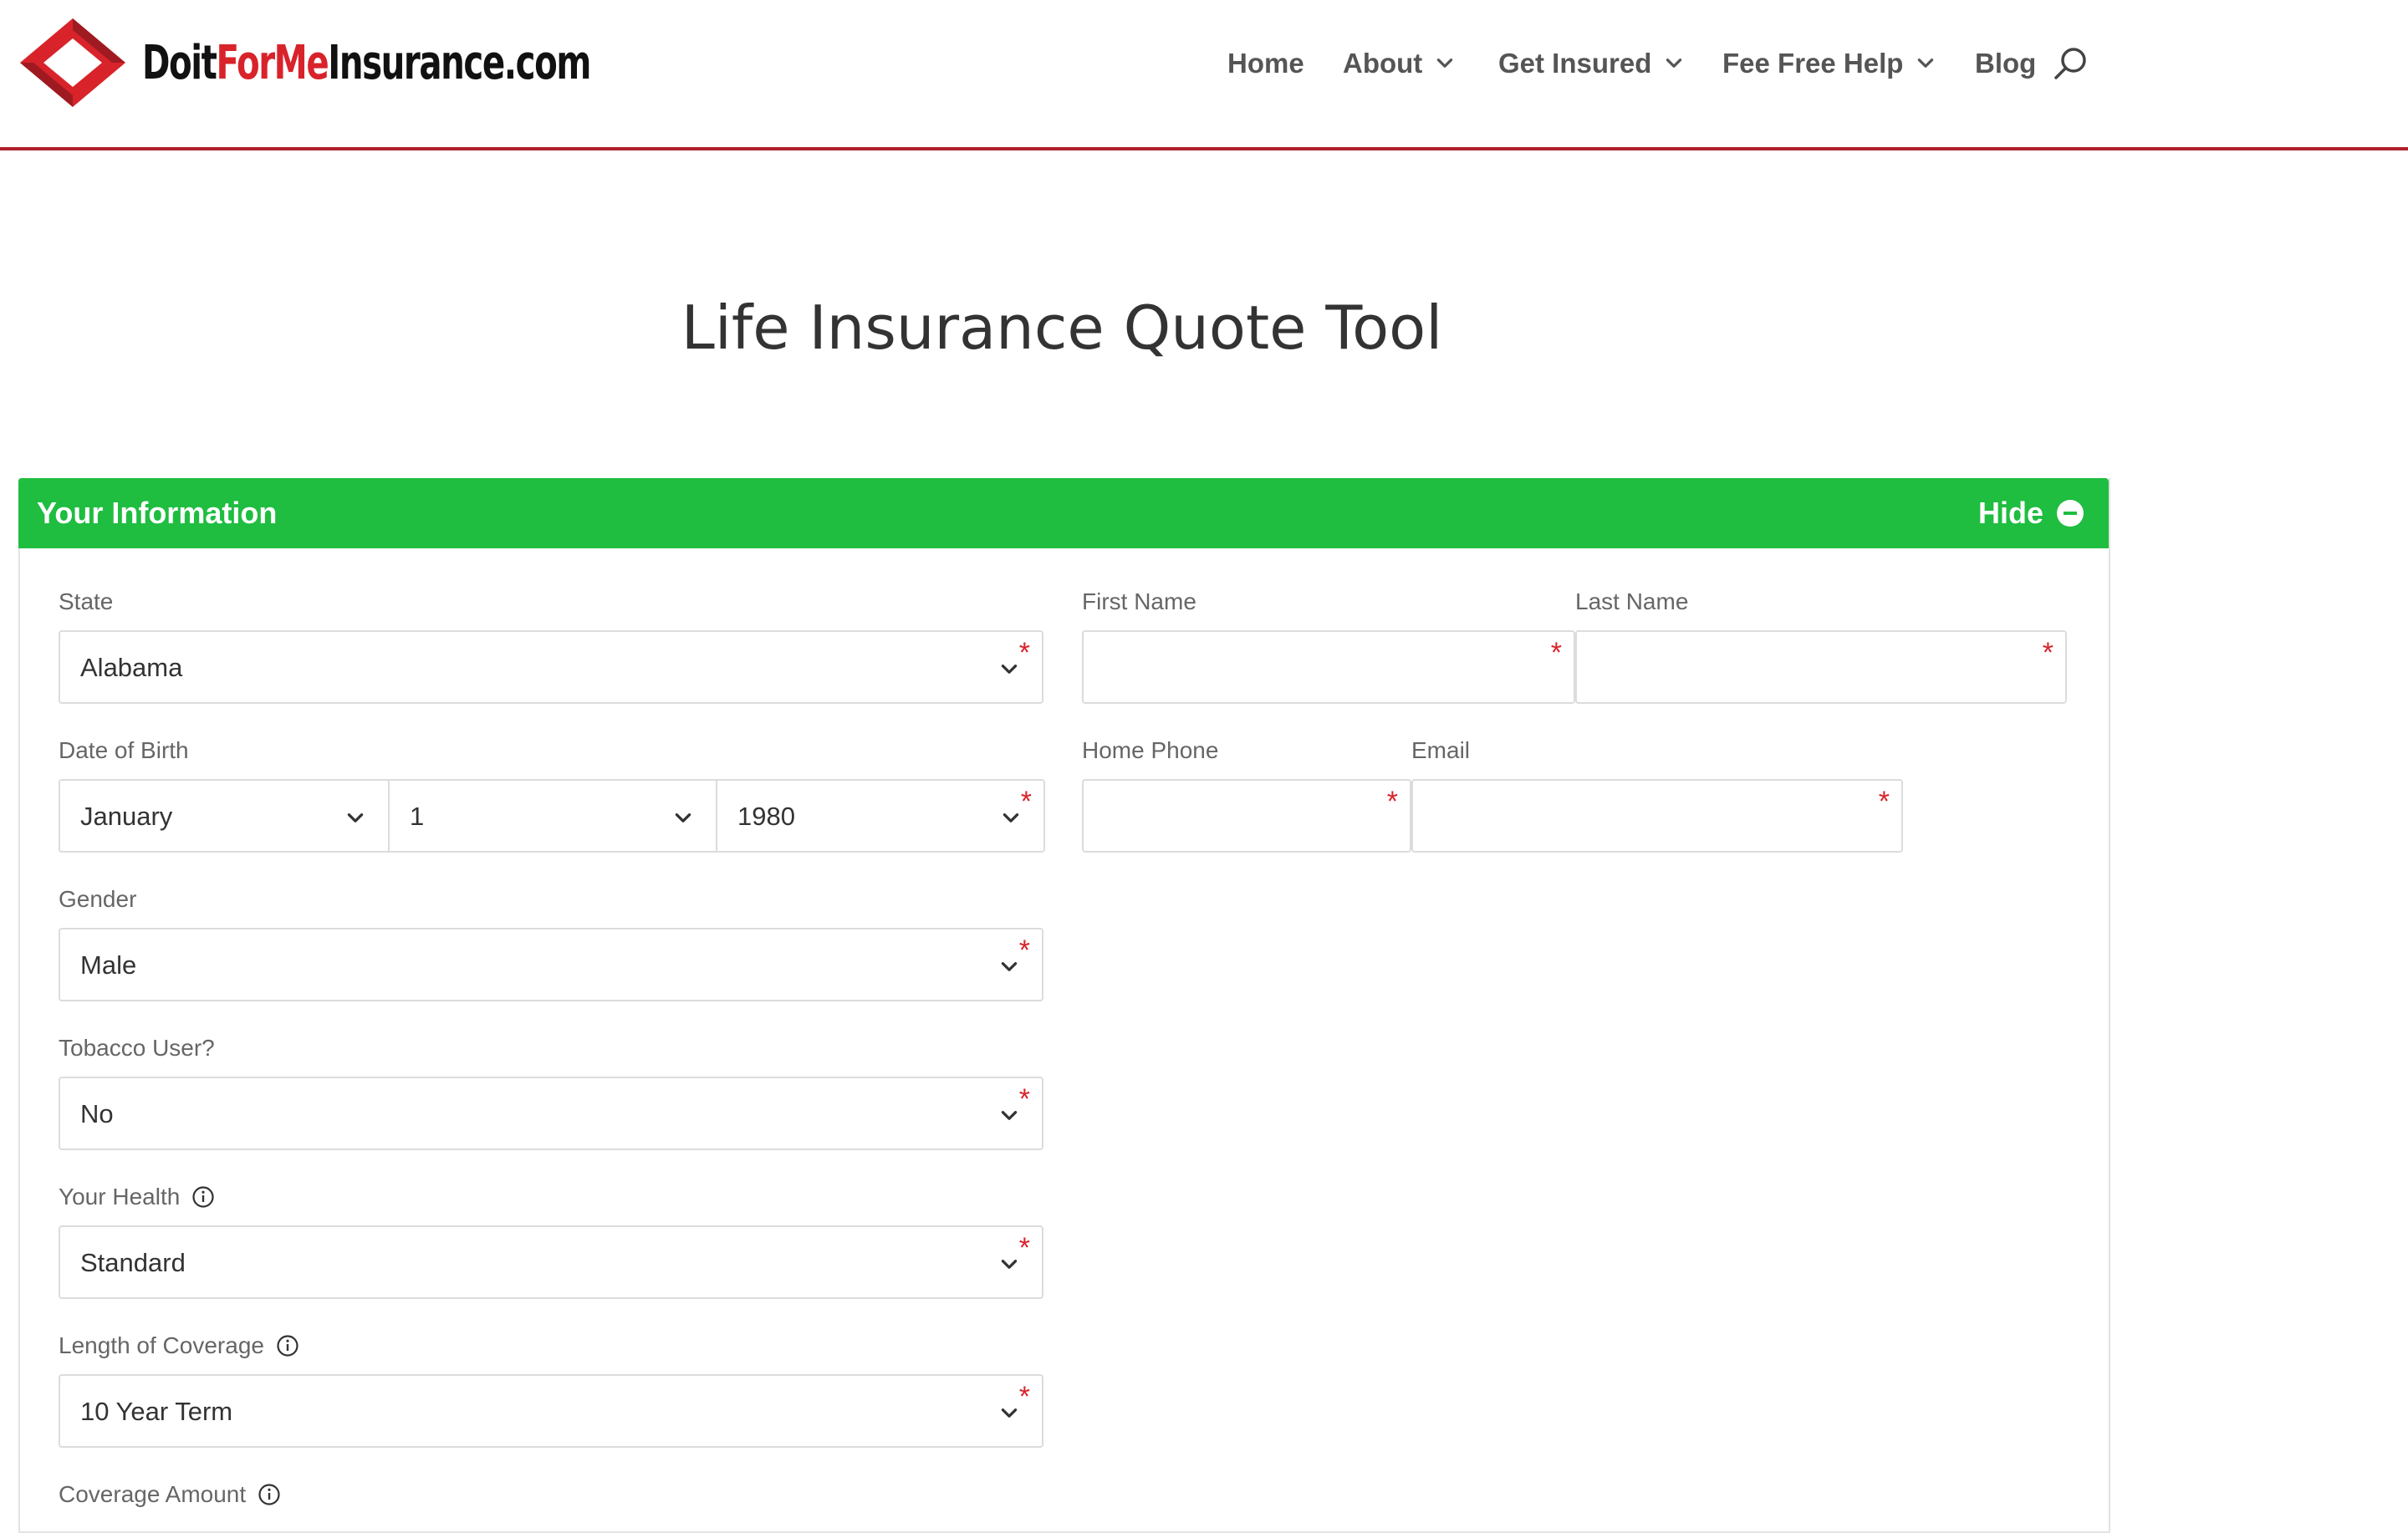  What do you see at coordinates (1813, 63) in the screenshot?
I see `nav-fee-free-help-label: Fee Free Help` at bounding box center [1813, 63].